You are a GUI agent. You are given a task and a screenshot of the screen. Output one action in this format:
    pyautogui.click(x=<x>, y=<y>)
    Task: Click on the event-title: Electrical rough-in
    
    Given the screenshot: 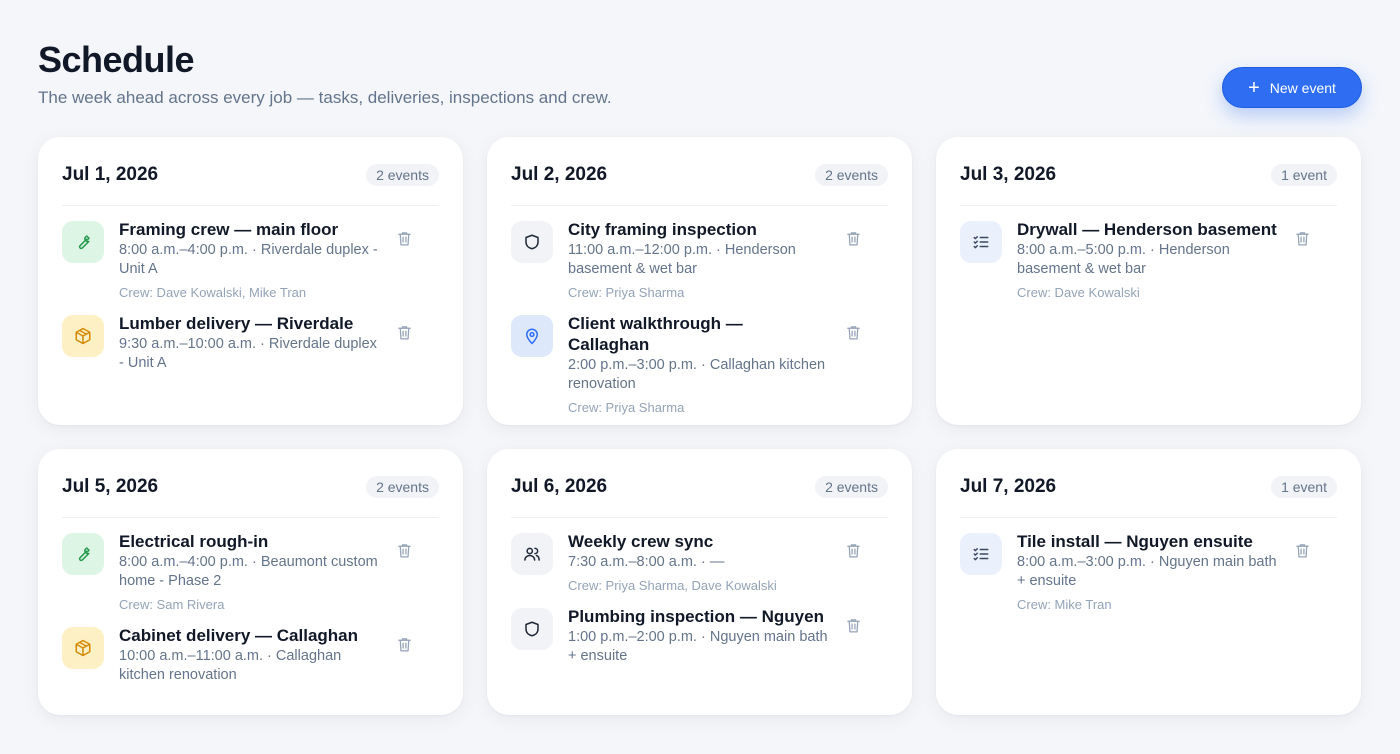 What is the action you would take?
    pyautogui.click(x=194, y=541)
    